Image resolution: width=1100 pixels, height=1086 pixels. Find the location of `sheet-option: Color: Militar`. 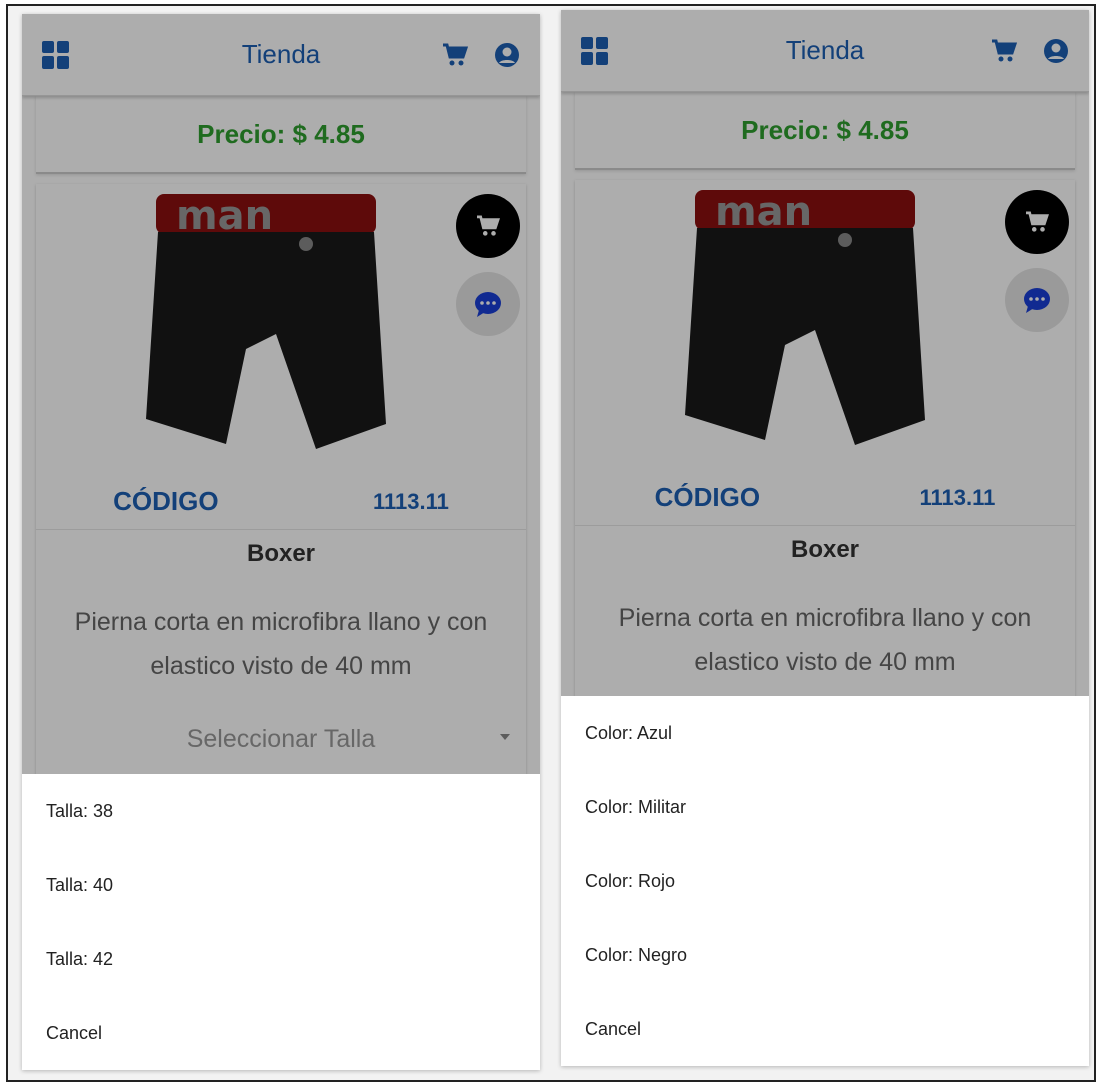

sheet-option: Color: Militar is located at coordinates (825, 807).